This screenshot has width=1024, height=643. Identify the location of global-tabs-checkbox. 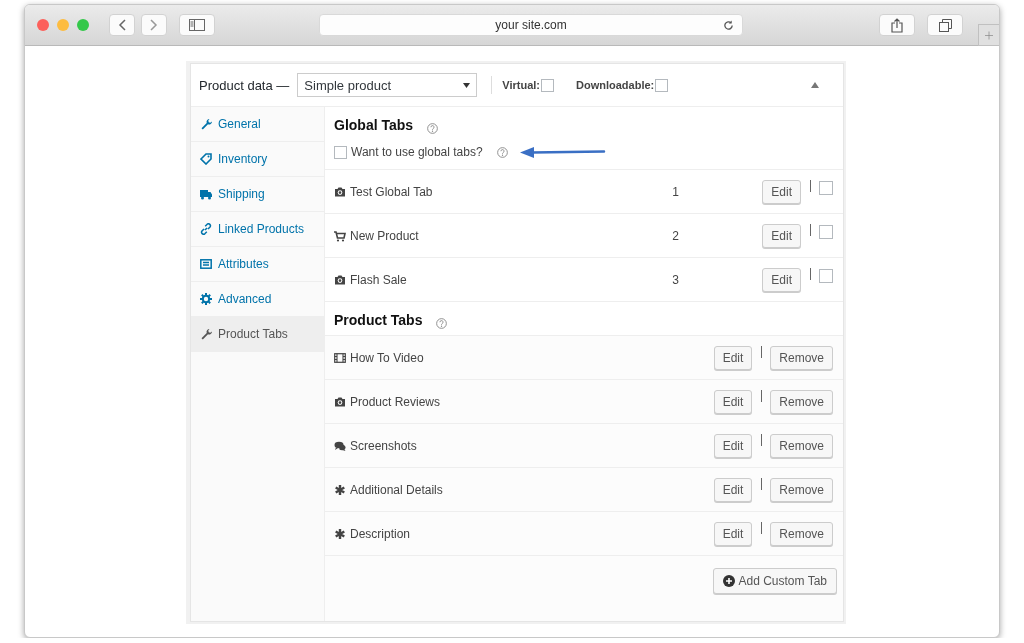
(340, 152).